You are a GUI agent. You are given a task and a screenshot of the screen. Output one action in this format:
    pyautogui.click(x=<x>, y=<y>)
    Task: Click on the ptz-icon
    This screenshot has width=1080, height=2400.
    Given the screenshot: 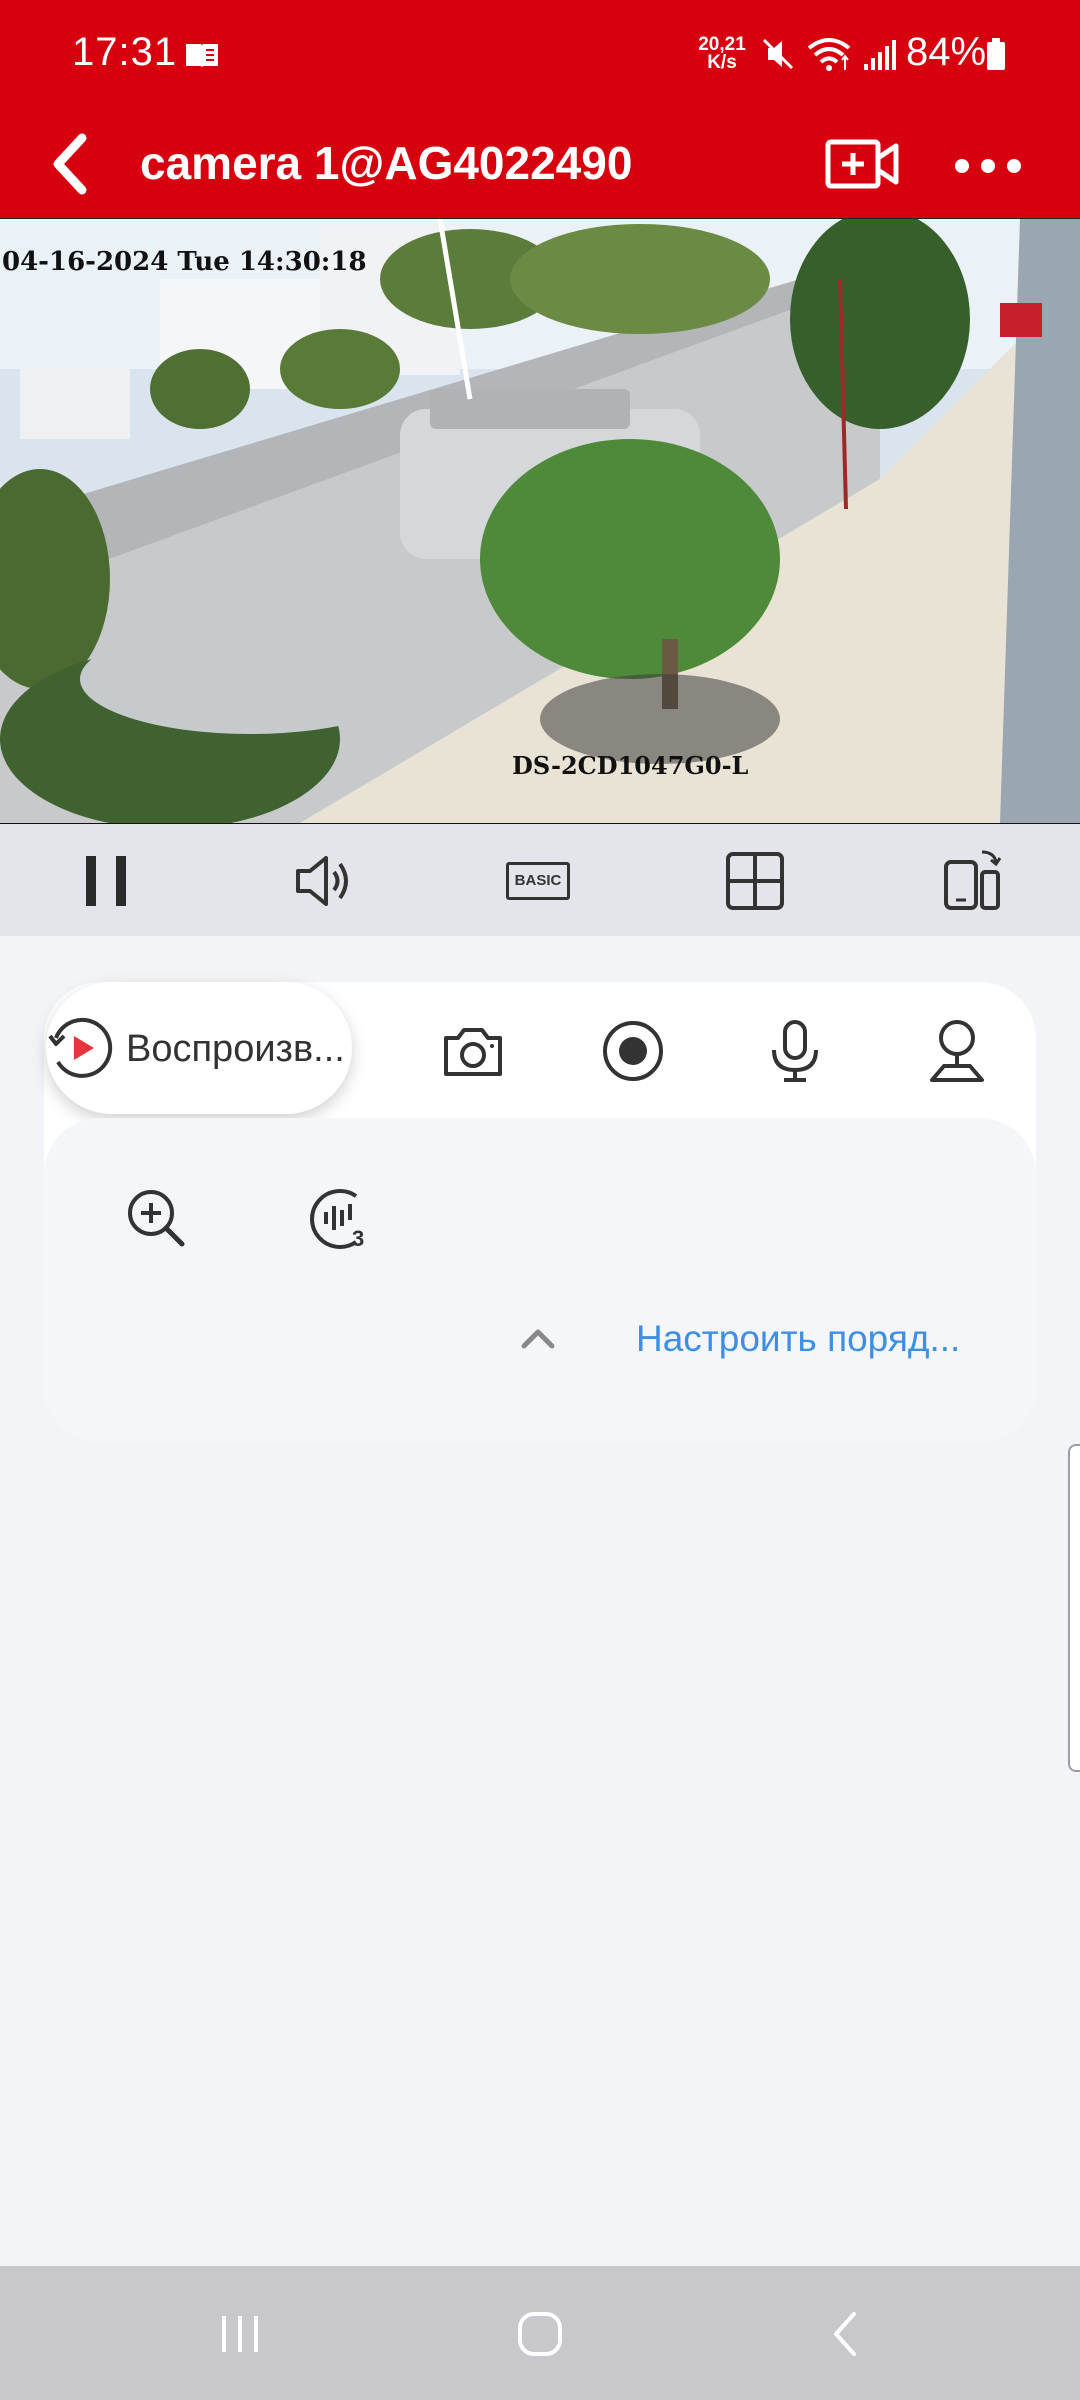 What is the action you would take?
    pyautogui.click(x=957, y=1051)
    